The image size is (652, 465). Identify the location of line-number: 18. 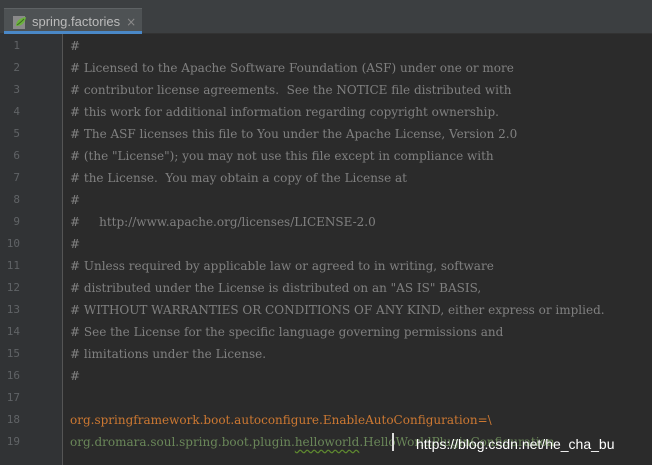
(13, 419).